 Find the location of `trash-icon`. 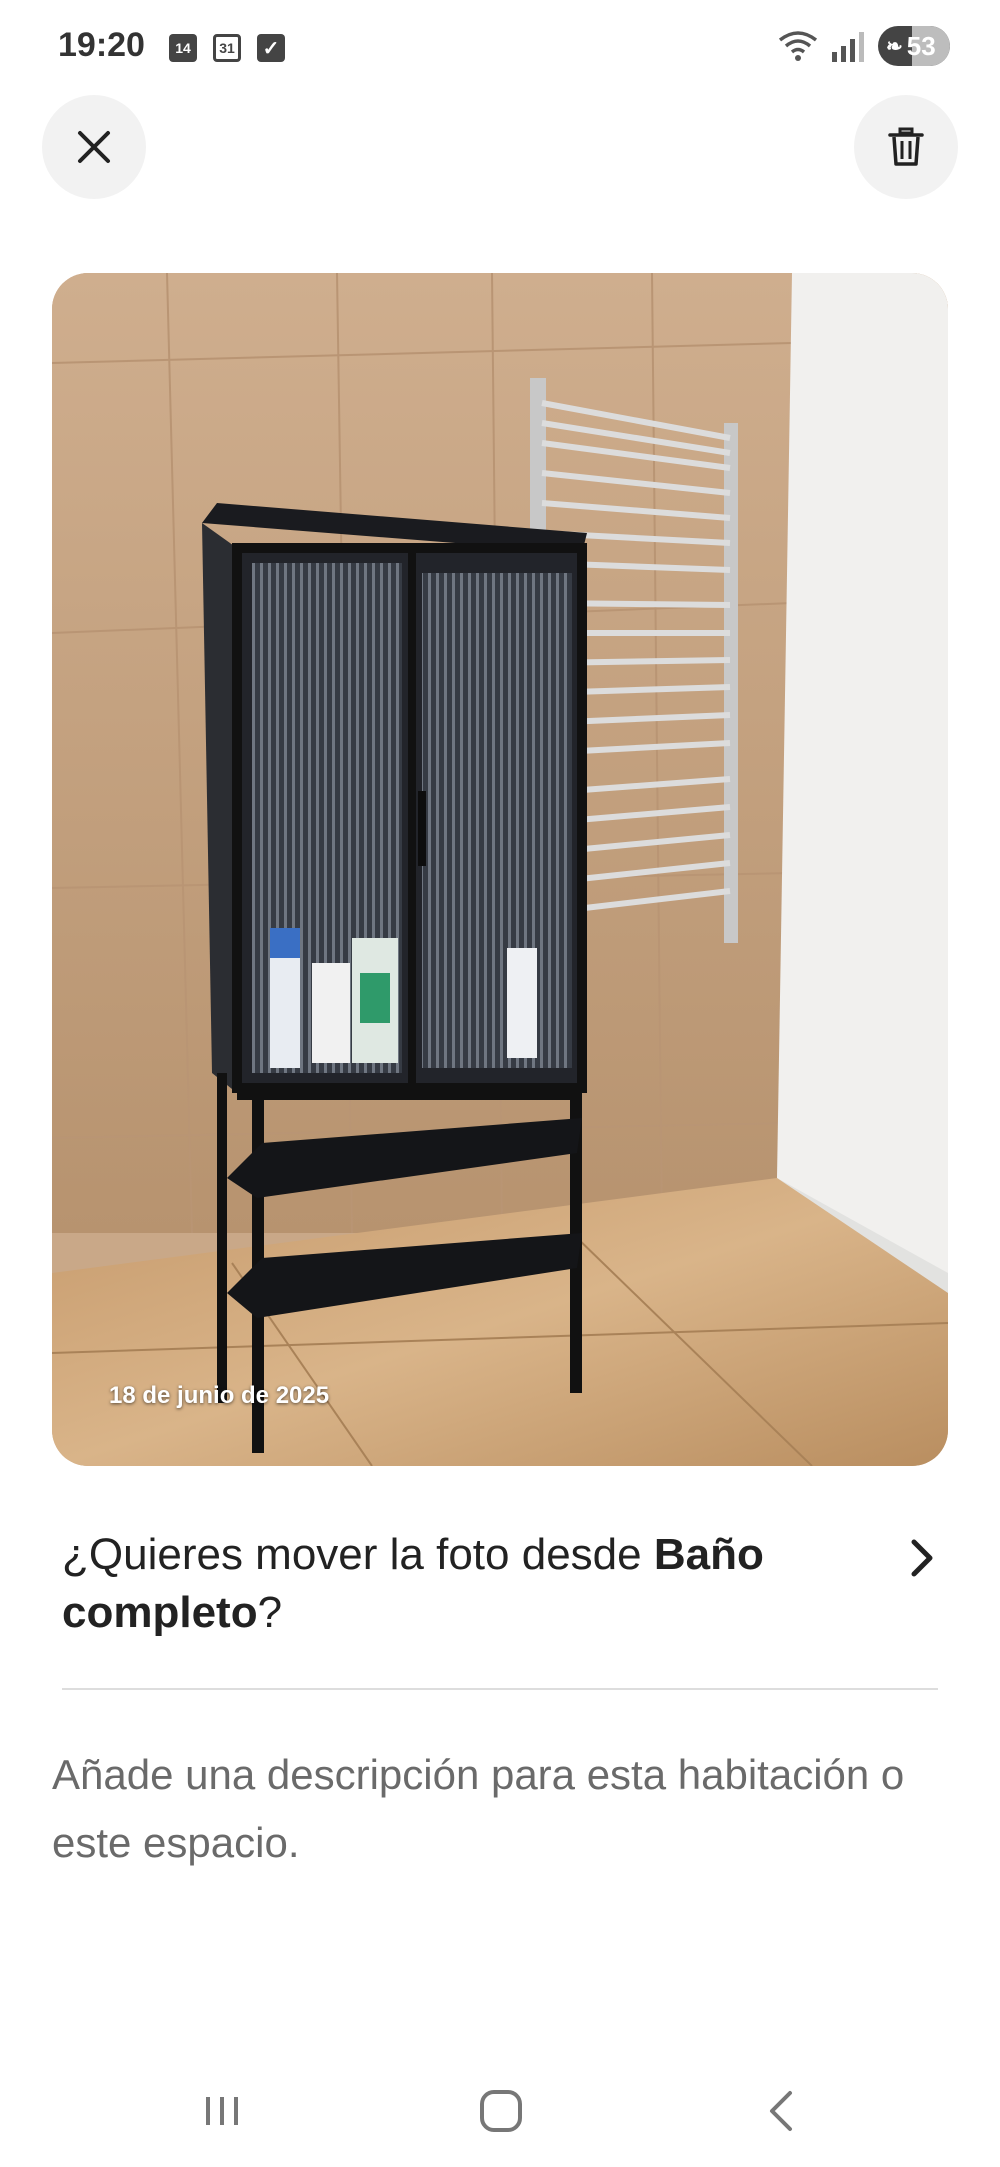

trash-icon is located at coordinates (906, 146).